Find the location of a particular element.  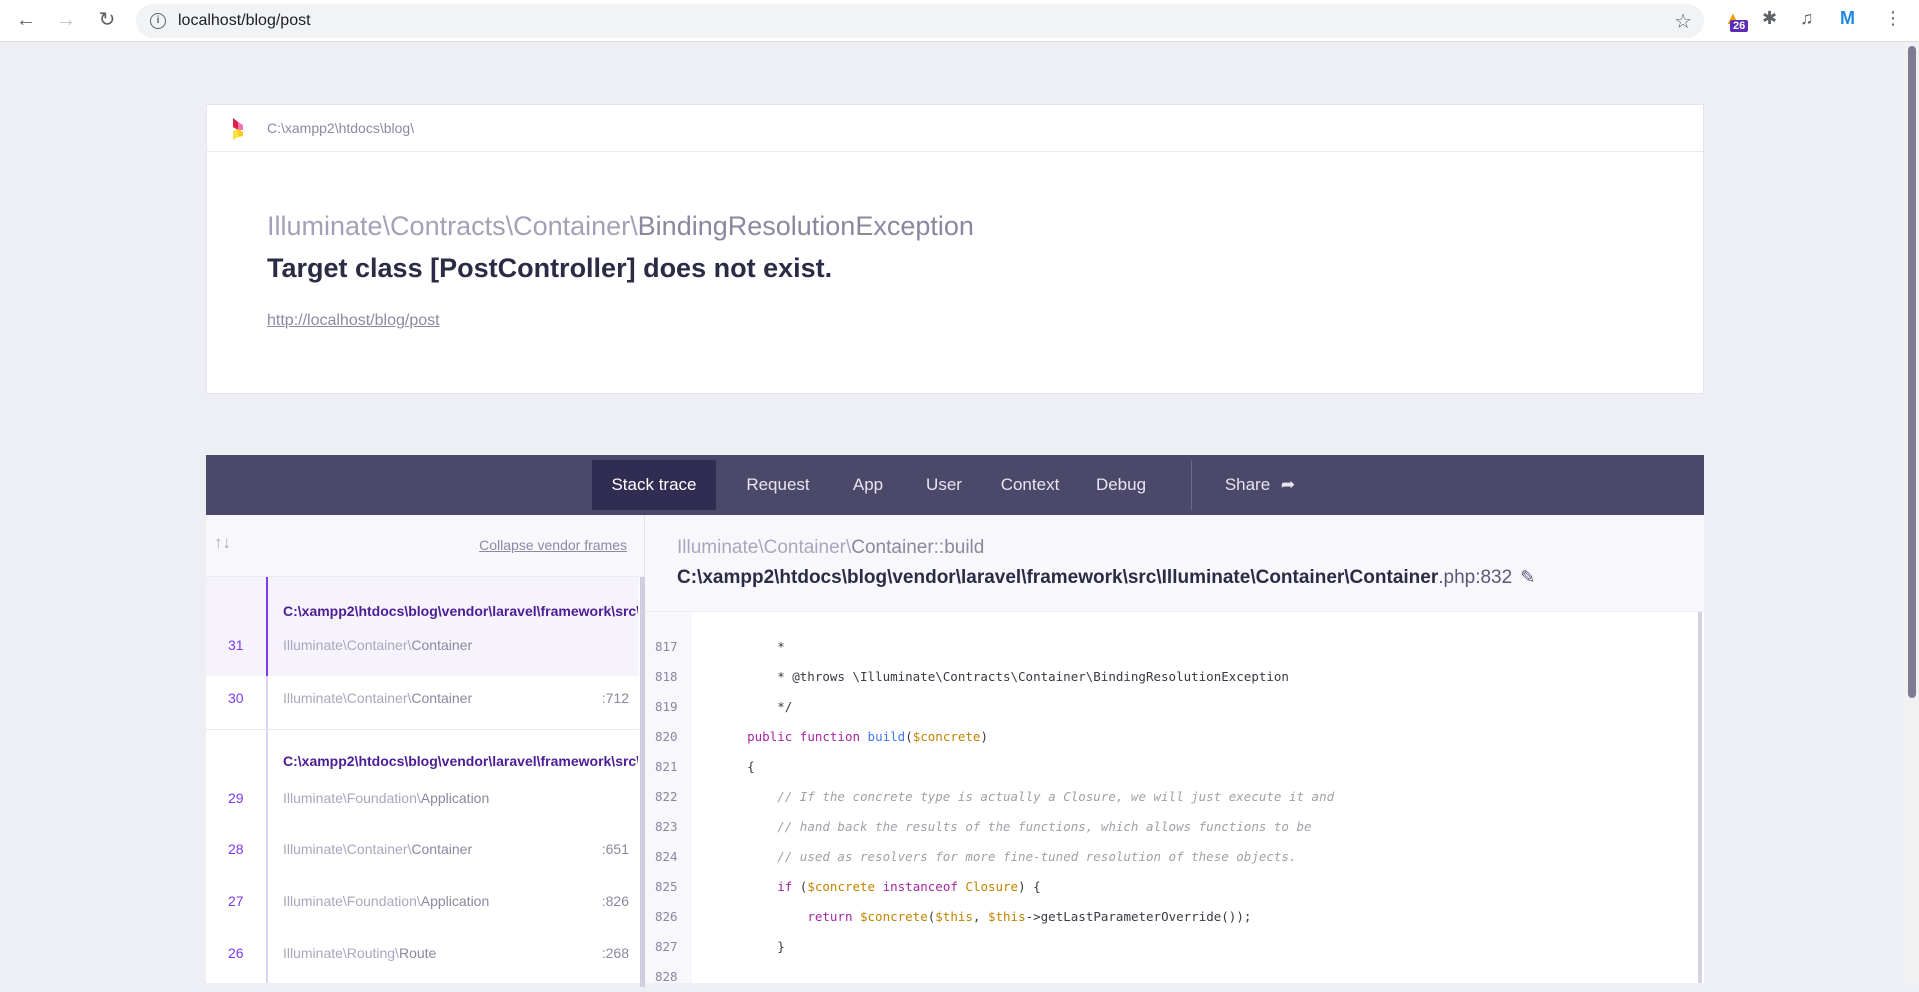

code-token: instanceof is located at coordinates (920, 886).